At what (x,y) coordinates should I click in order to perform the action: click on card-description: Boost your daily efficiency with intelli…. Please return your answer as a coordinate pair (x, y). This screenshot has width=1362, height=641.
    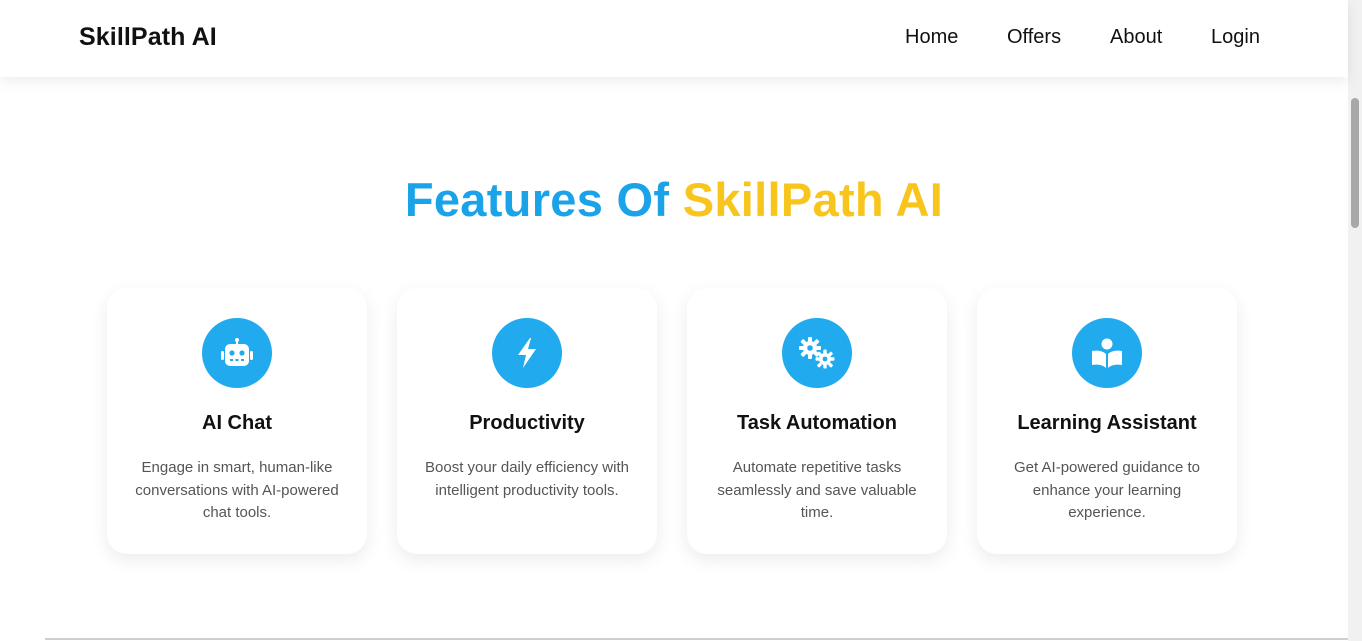
    Looking at the image, I should click on (527, 479).